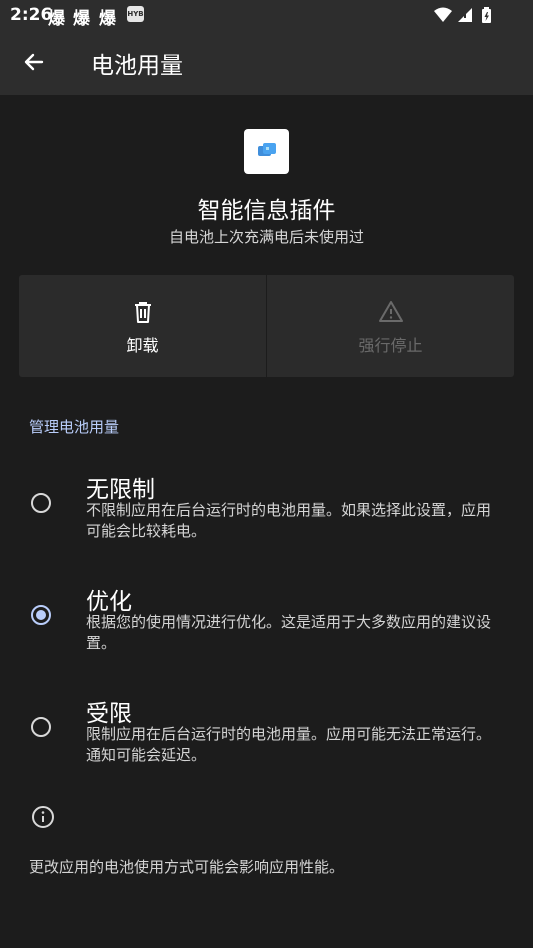  What do you see at coordinates (137, 66) in the screenshot?
I see `page-title: 电池用量` at bounding box center [137, 66].